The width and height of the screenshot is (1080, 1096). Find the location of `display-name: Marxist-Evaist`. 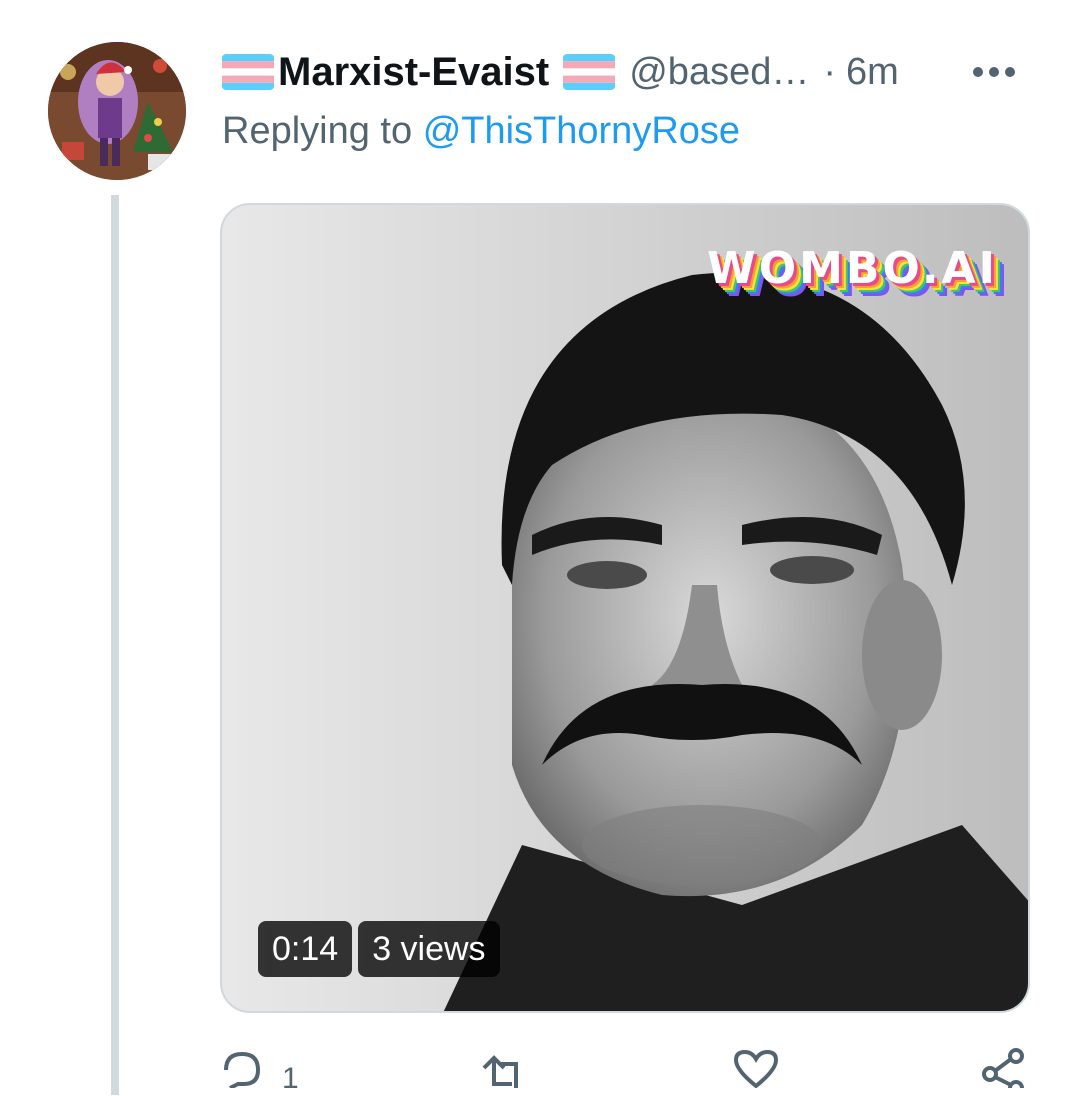

display-name: Marxist-Evaist is located at coordinates (413, 72).